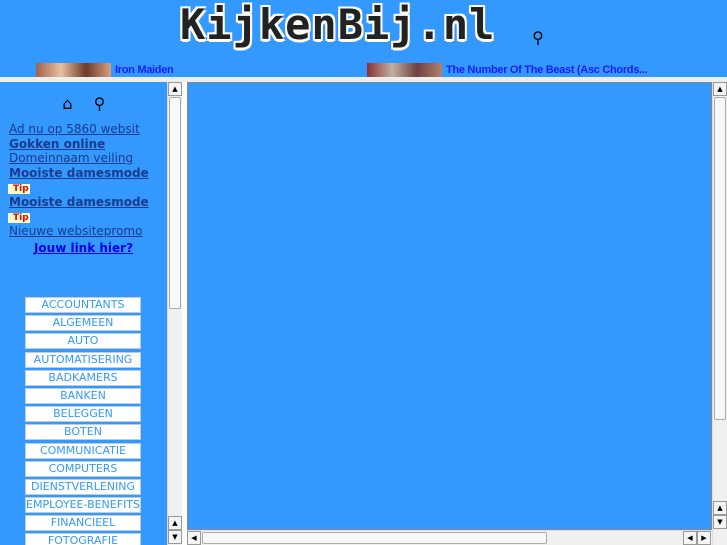 The height and width of the screenshot is (545, 727). I want to click on category-item: COMMUNICATIE, so click(83, 450).